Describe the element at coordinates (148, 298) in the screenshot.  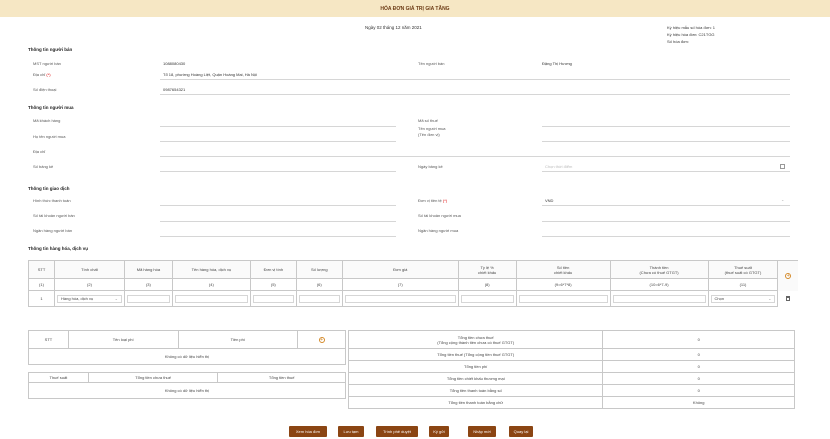
I see `row-code-input` at that location.